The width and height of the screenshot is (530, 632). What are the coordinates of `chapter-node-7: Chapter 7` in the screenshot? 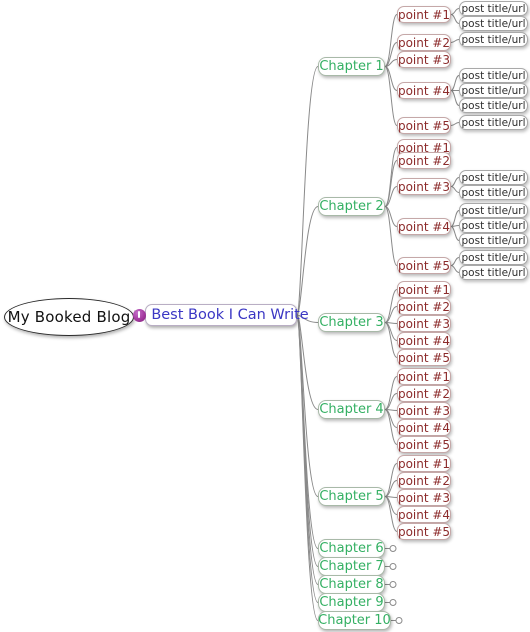 It's located at (351, 566).